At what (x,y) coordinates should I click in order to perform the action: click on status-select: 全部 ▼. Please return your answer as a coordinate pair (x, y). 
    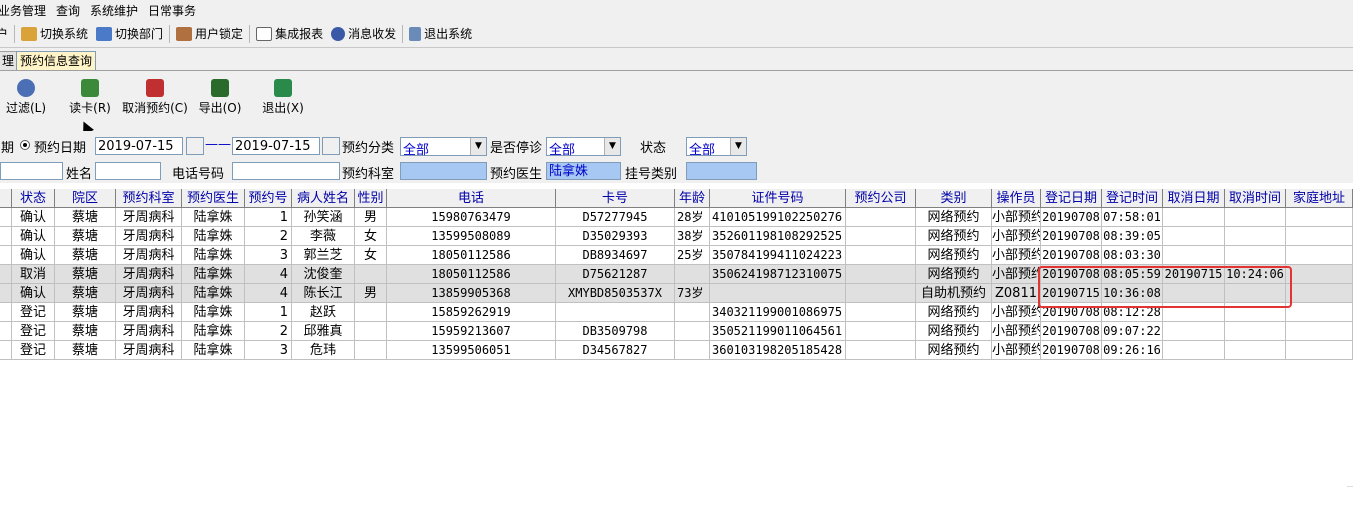
    Looking at the image, I should click on (716, 147).